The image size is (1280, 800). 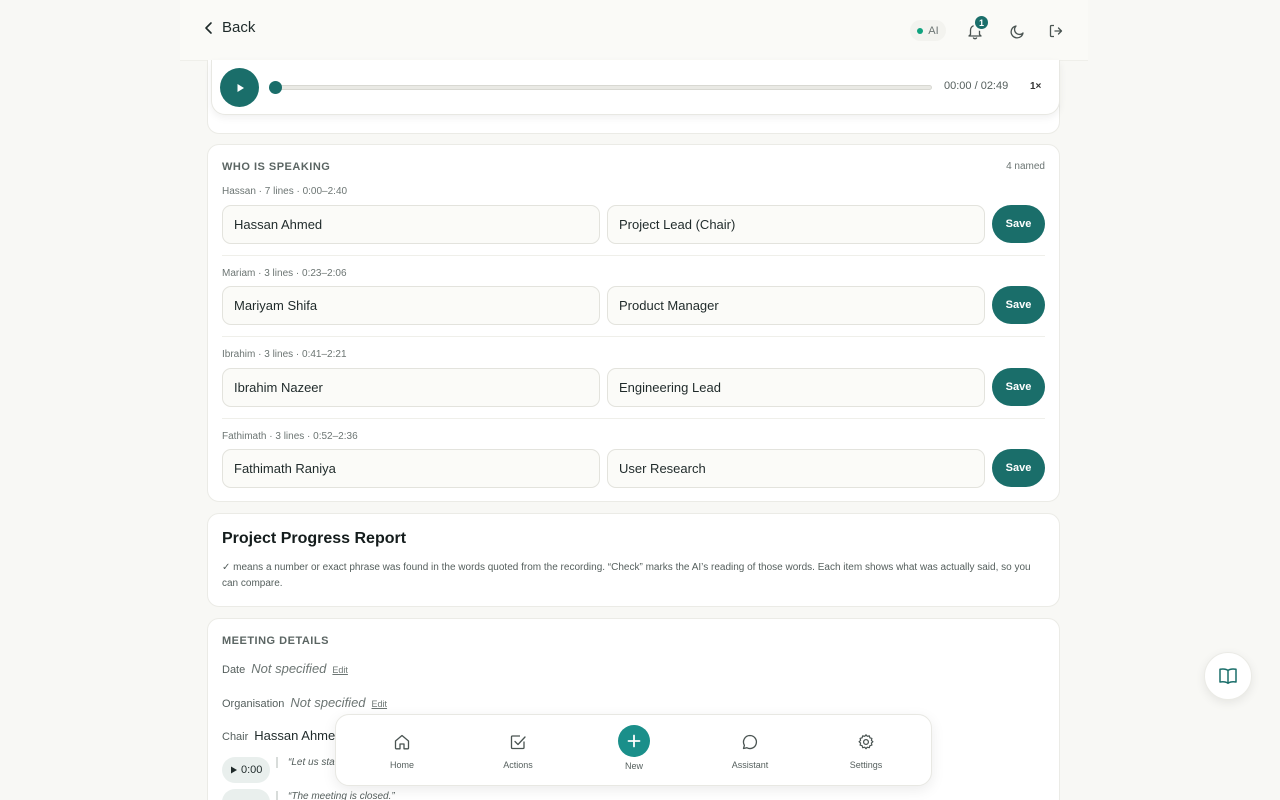 I want to click on moon-icon, so click(x=1018, y=31).